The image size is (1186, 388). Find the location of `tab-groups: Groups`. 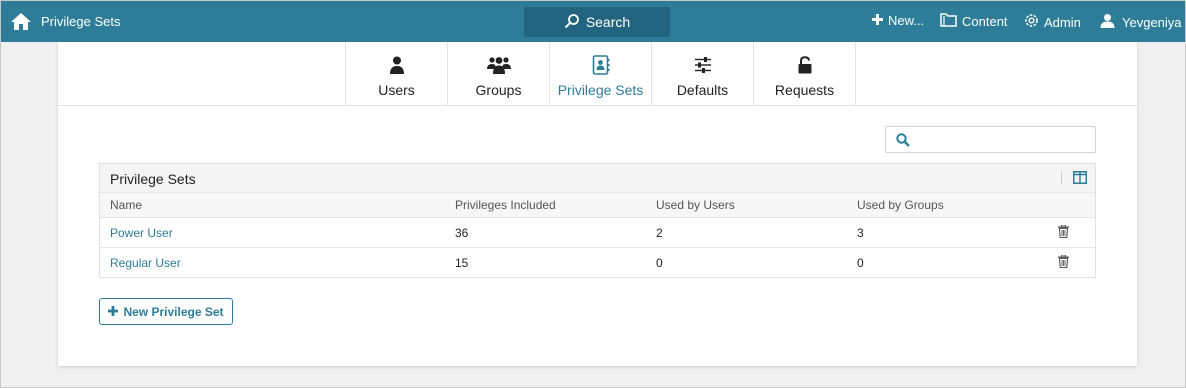

tab-groups: Groups is located at coordinates (499, 74).